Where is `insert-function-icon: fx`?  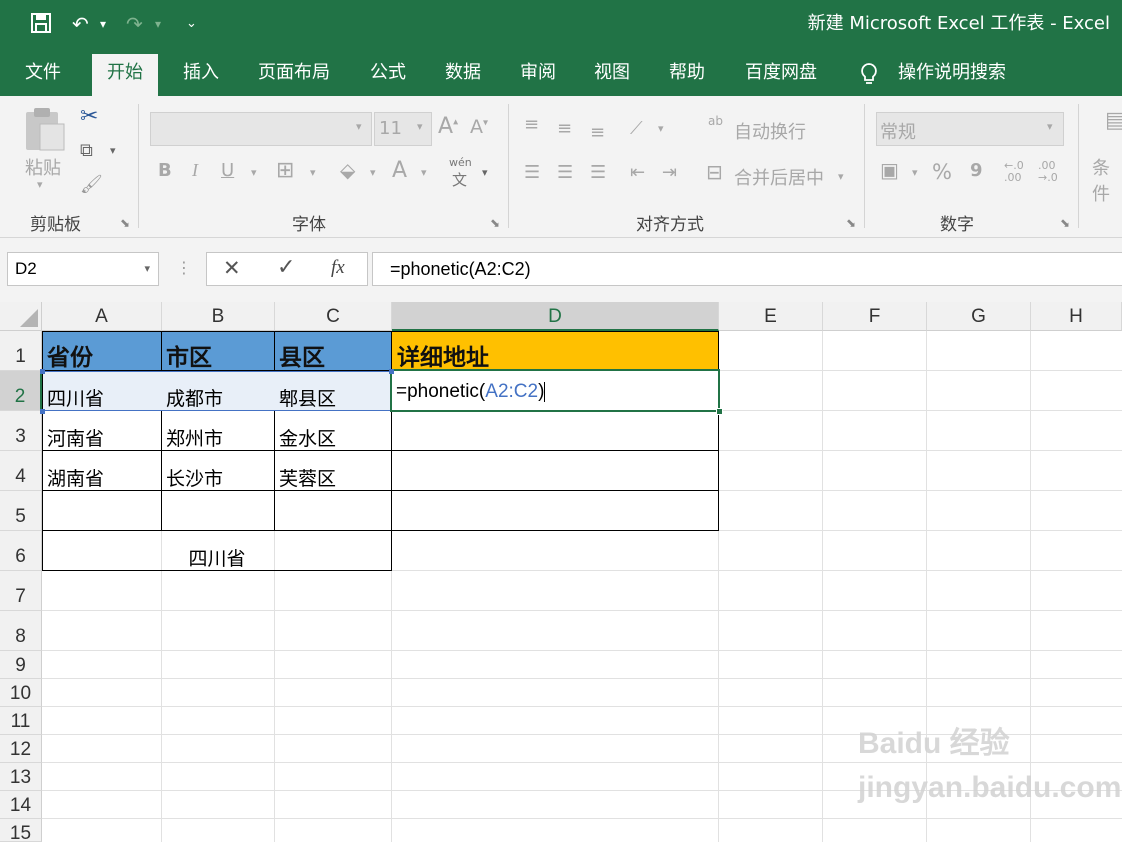 insert-function-icon: fx is located at coordinates (338, 268).